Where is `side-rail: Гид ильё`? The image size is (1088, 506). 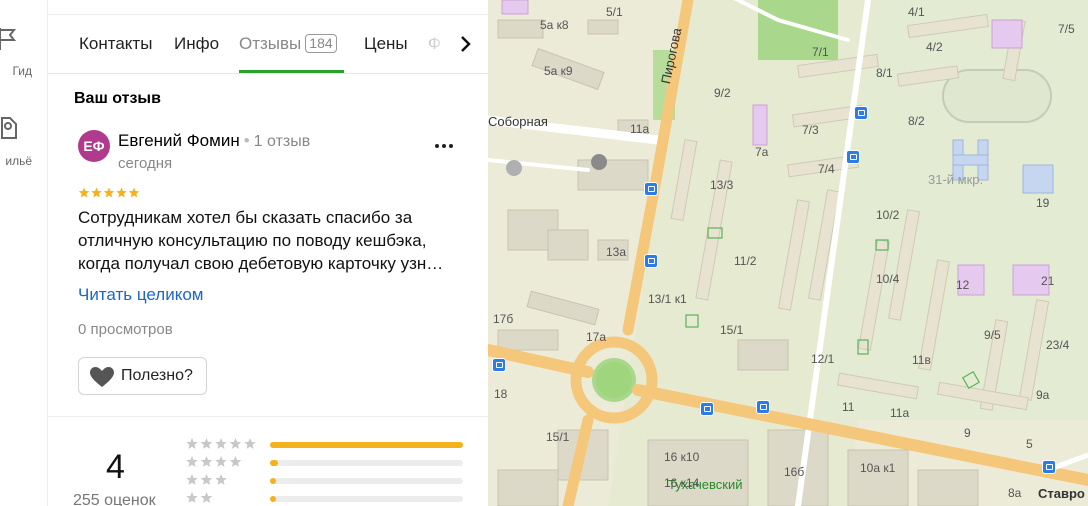
side-rail: Гид ильё is located at coordinates (24, 253).